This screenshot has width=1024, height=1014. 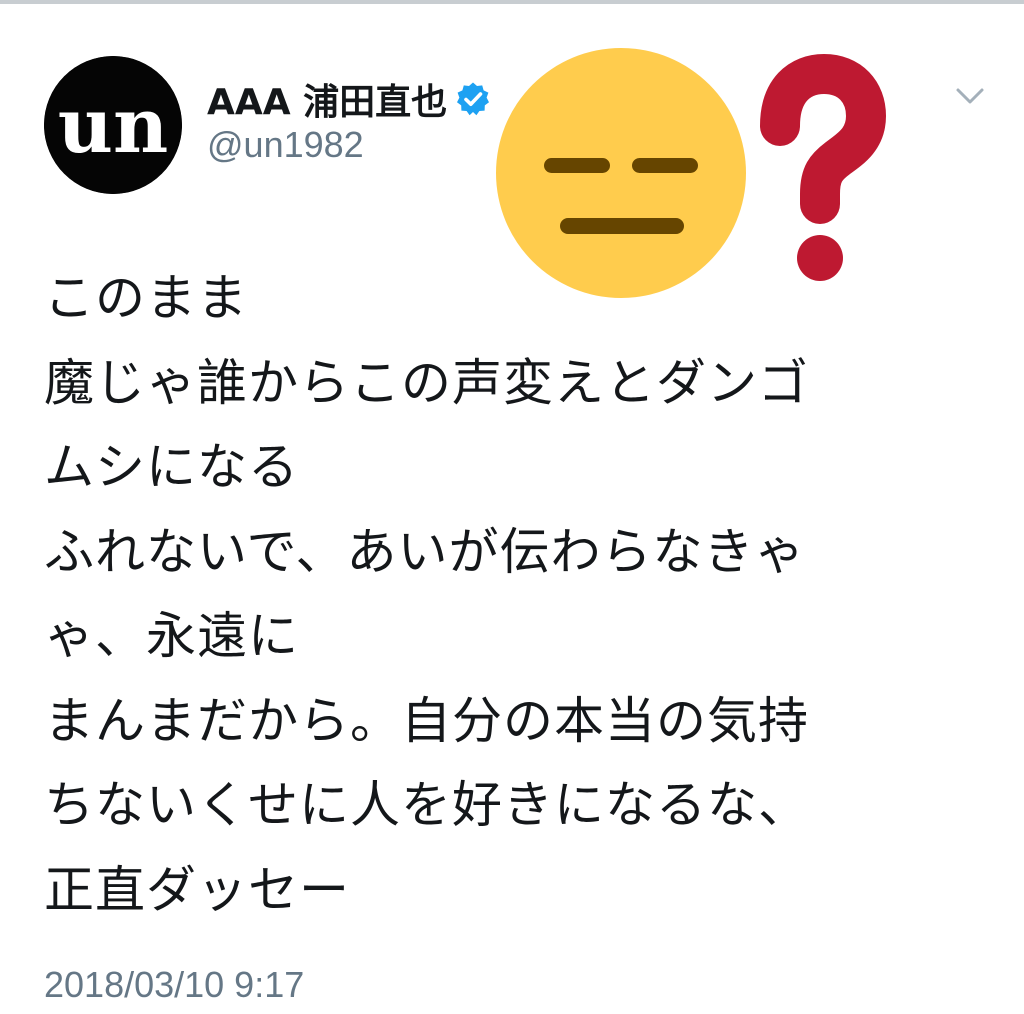 I want to click on tweet-text-line: ふれないで、あいが伝わらなきゃ, so click(x=425, y=551).